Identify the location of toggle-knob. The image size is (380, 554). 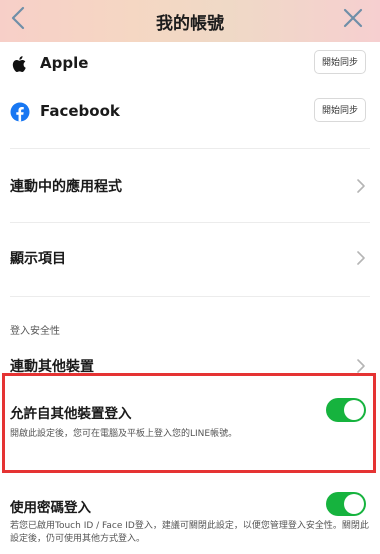
(354, 504).